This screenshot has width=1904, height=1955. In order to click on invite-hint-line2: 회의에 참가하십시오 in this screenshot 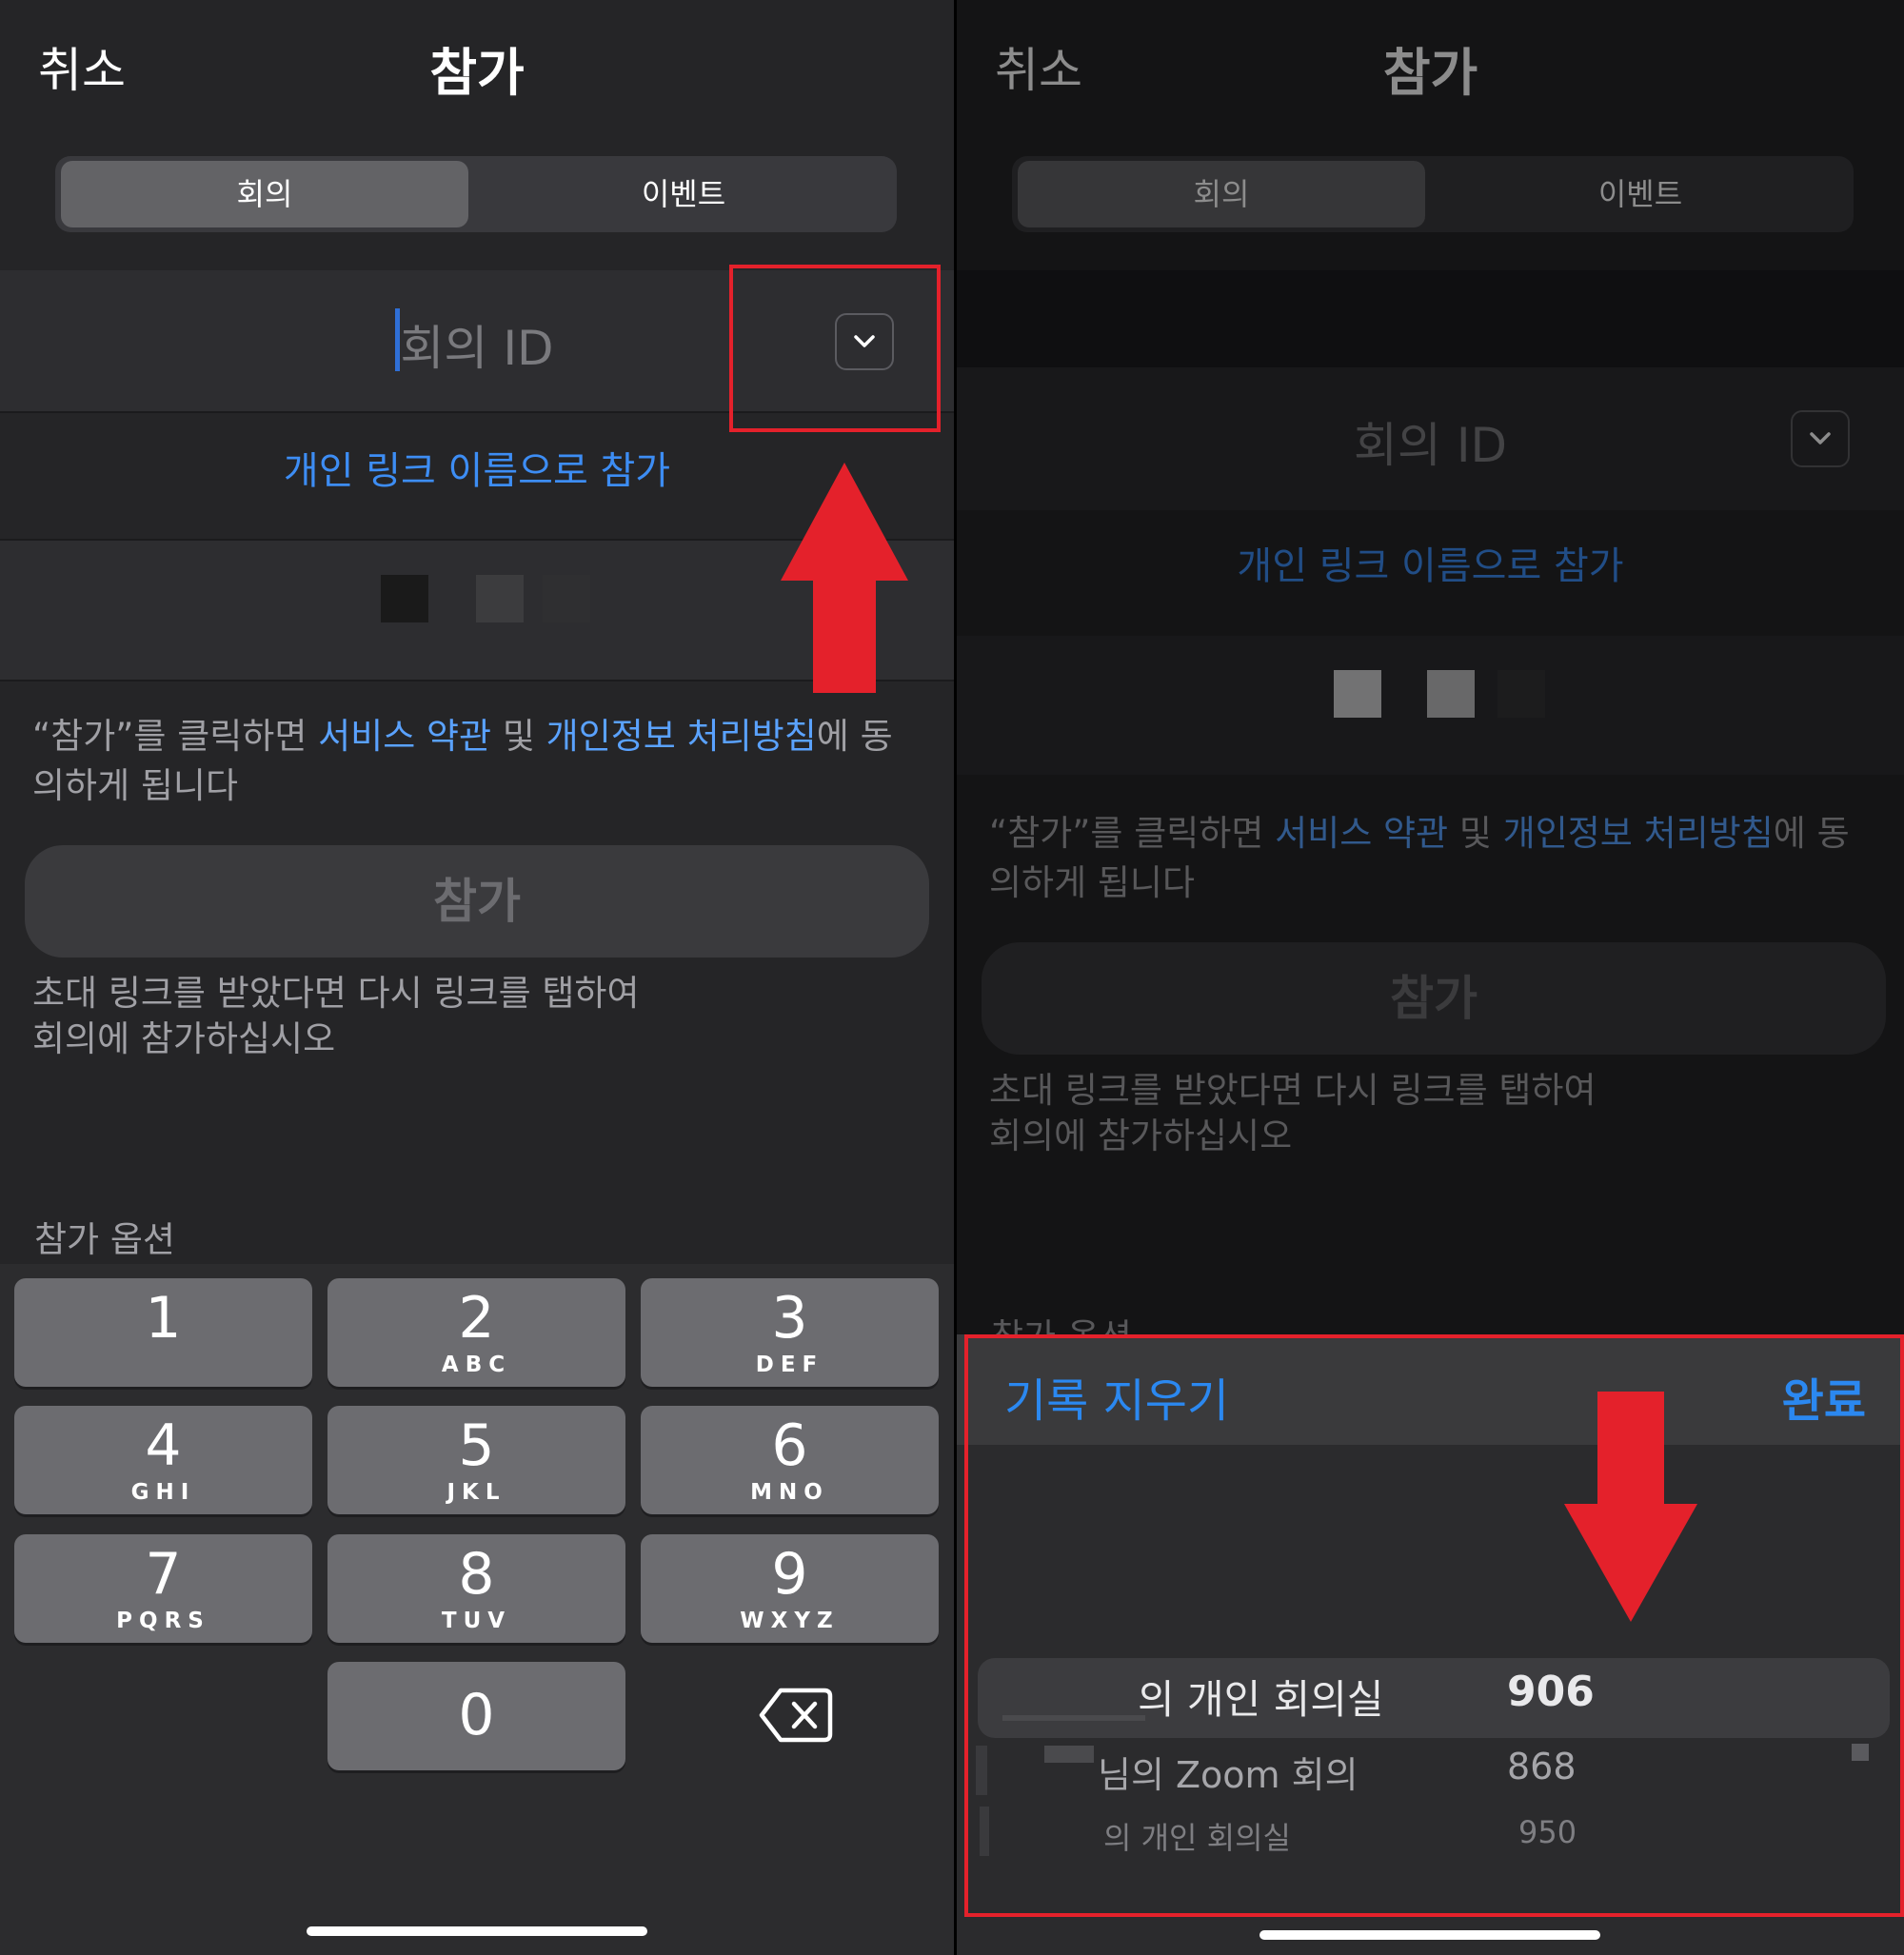, I will do `click(184, 1038)`.